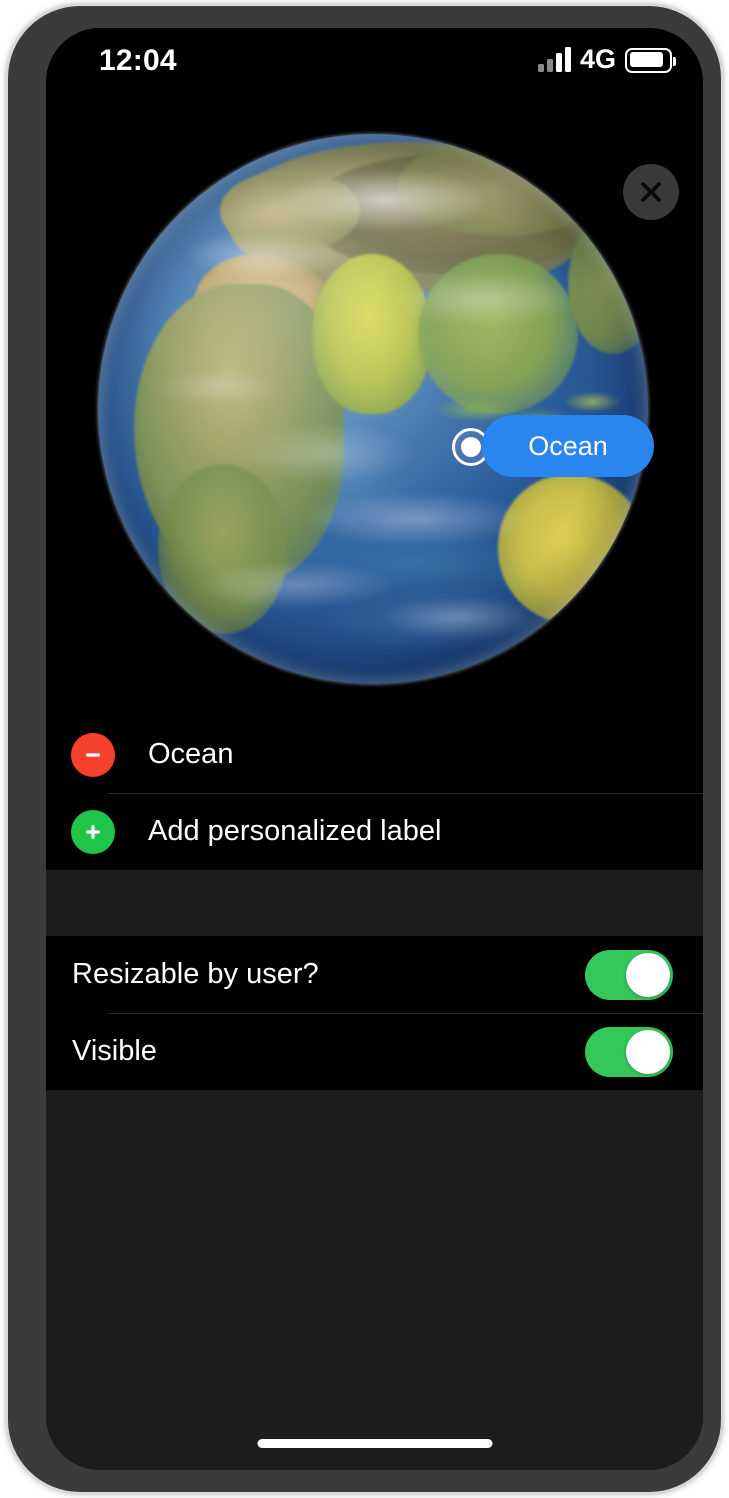 This screenshot has width=729, height=1498. I want to click on status-bar-network-label: 4G, so click(597, 59).